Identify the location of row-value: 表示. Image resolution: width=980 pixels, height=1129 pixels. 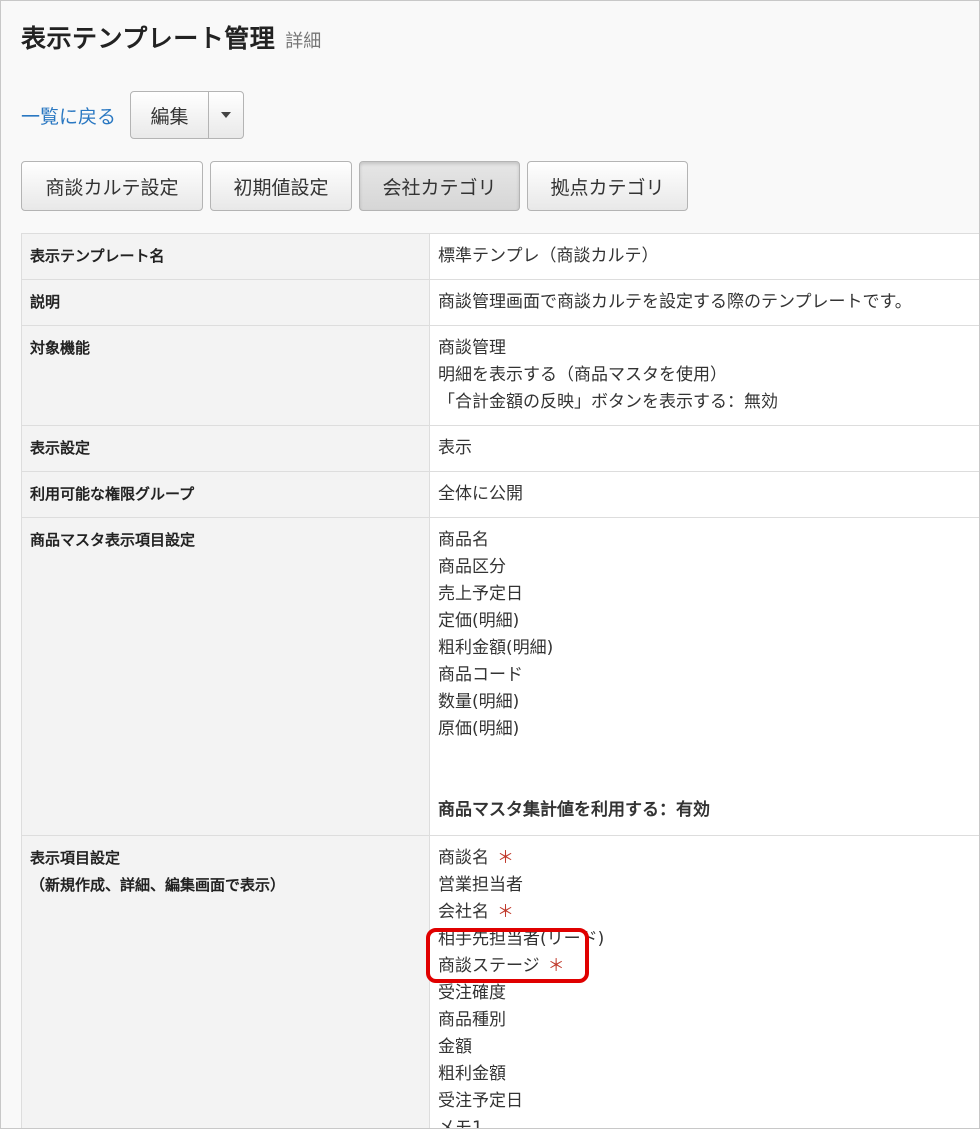
(704, 448).